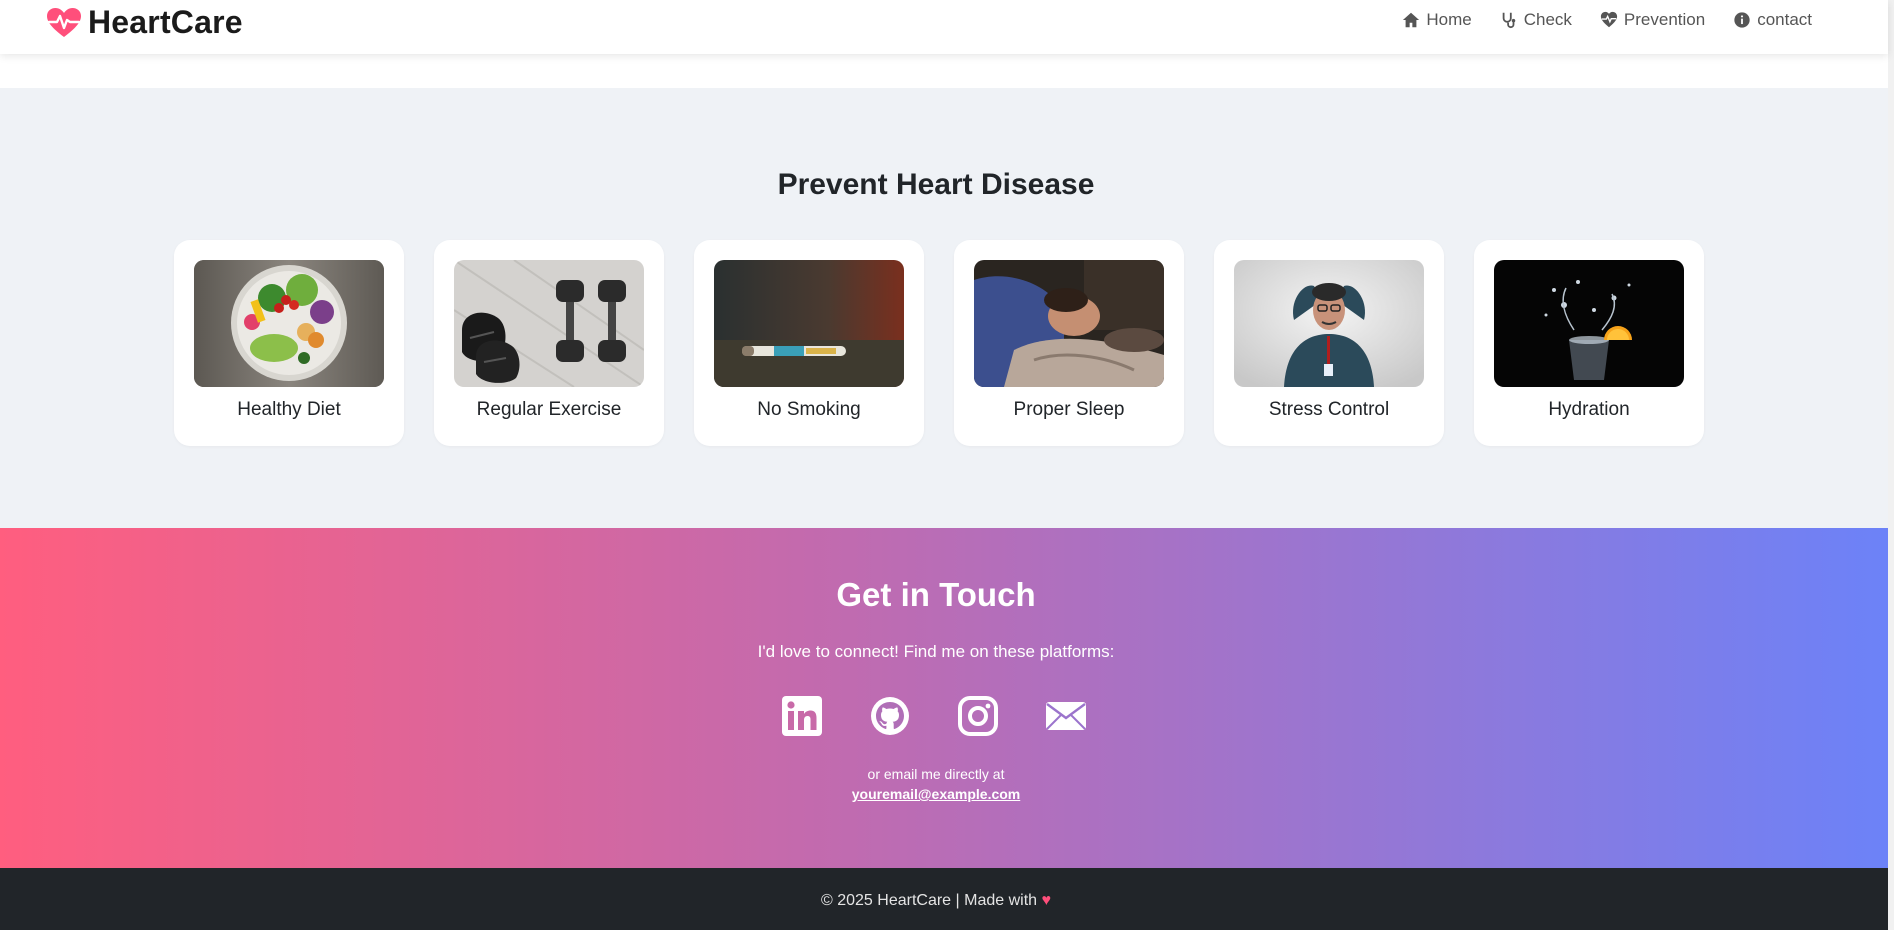 This screenshot has width=1894, height=930. Describe the element at coordinates (1589, 323) in the screenshot. I see `water-splash-image` at that location.